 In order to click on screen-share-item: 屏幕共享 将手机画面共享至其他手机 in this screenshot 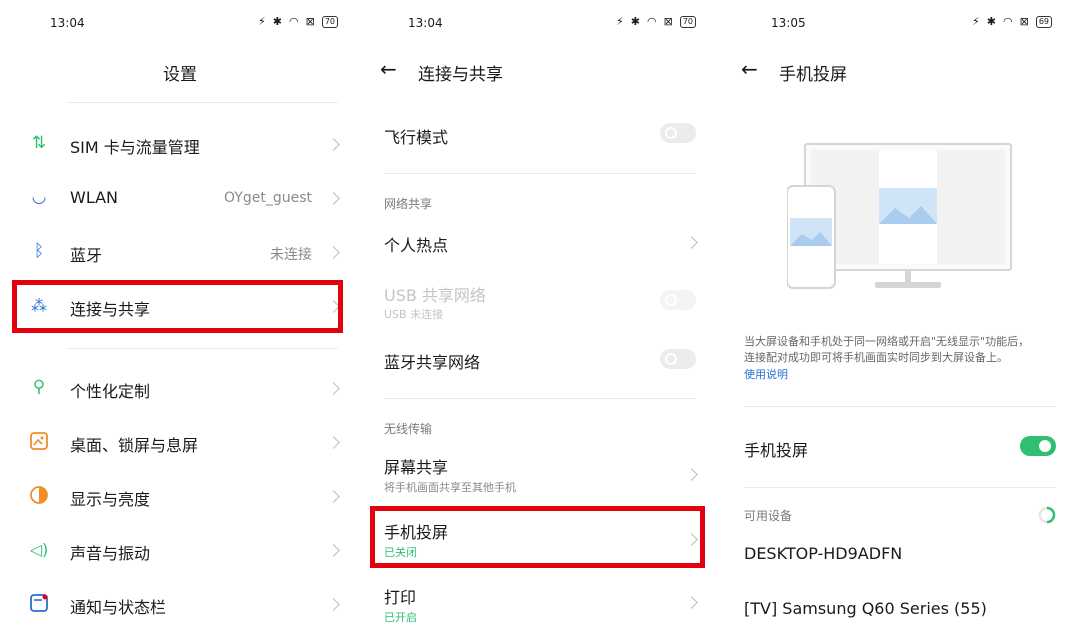, I will do `click(538, 475)`.